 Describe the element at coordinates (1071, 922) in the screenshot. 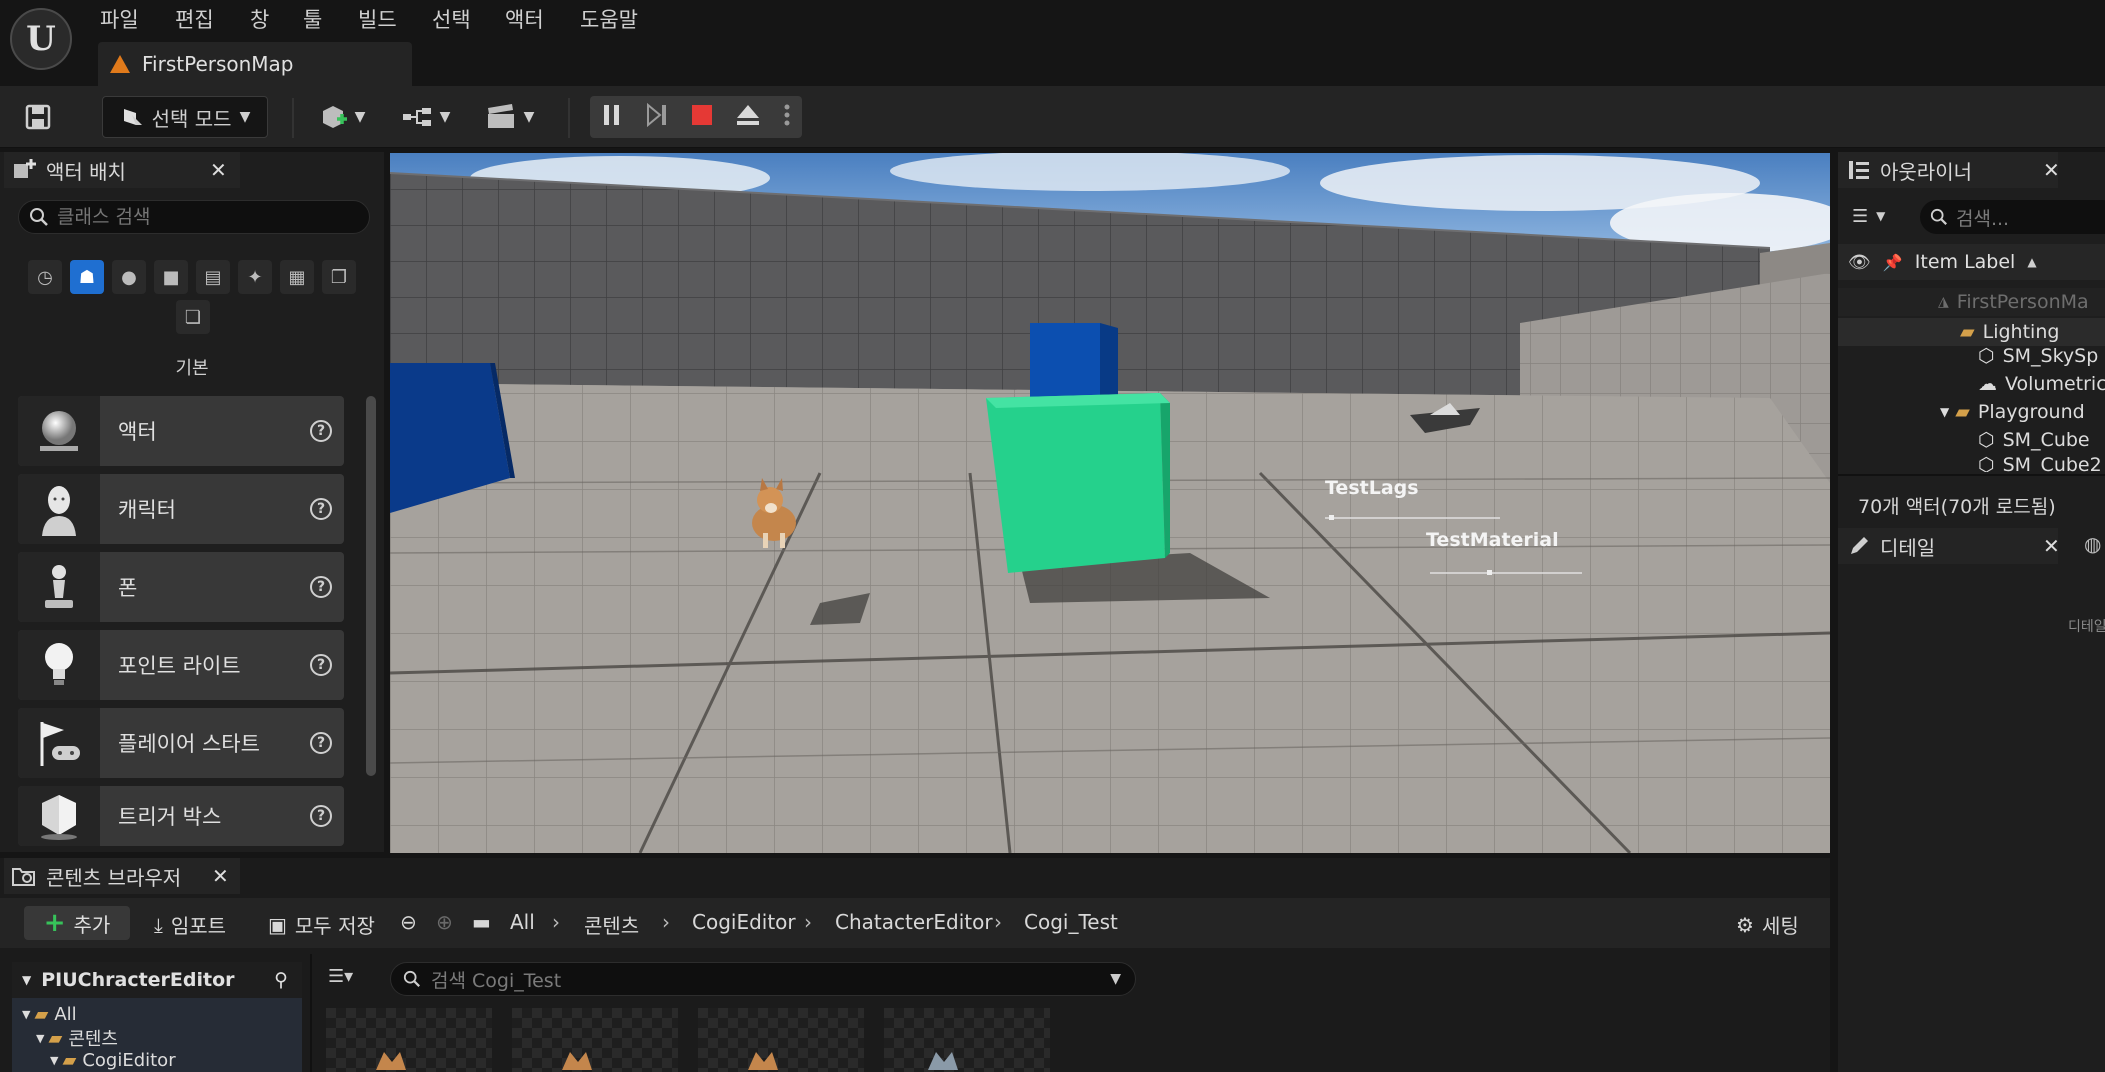

I see `breadcrumb-cogi-test: Cogi_Test` at that location.